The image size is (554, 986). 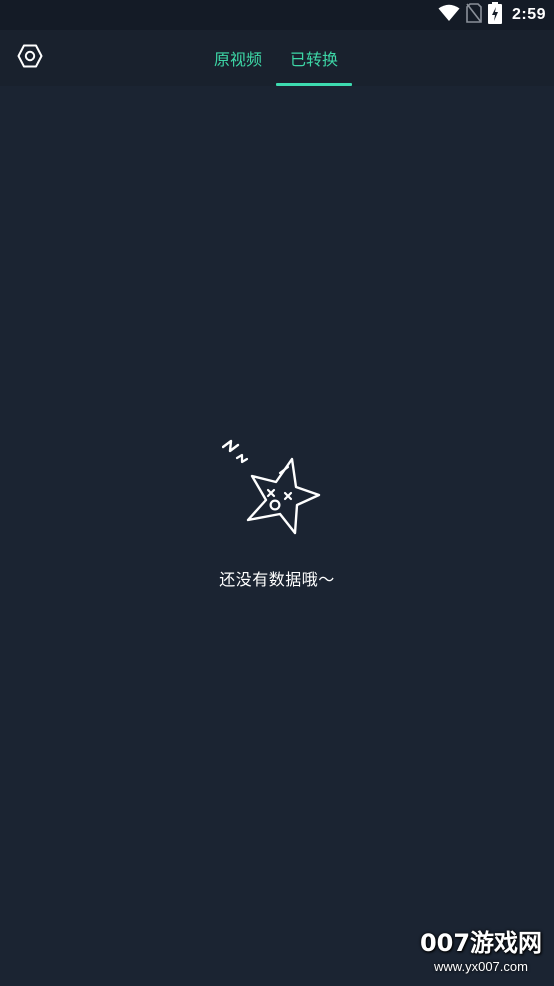 I want to click on tab-converted: 已转换, so click(x=314, y=58).